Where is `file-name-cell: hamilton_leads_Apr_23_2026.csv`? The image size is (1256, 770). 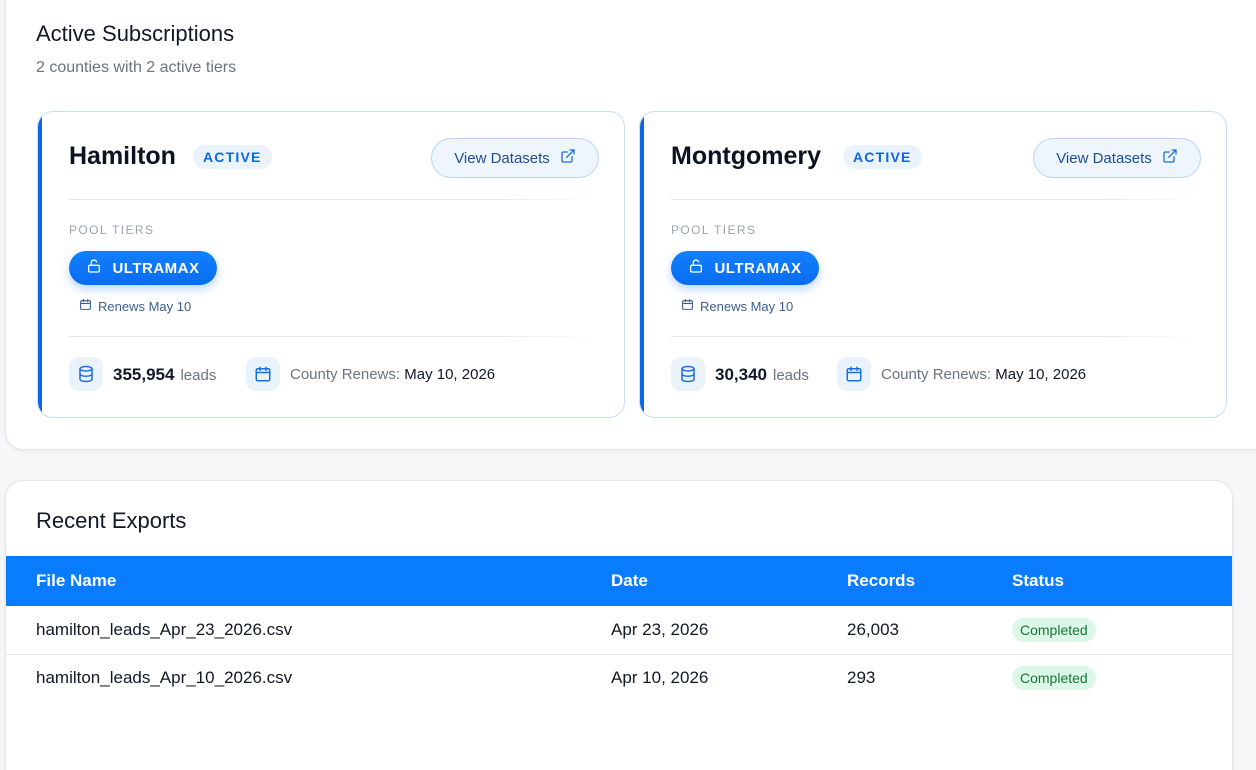 file-name-cell: hamilton_leads_Apr_23_2026.csv is located at coordinates (164, 629).